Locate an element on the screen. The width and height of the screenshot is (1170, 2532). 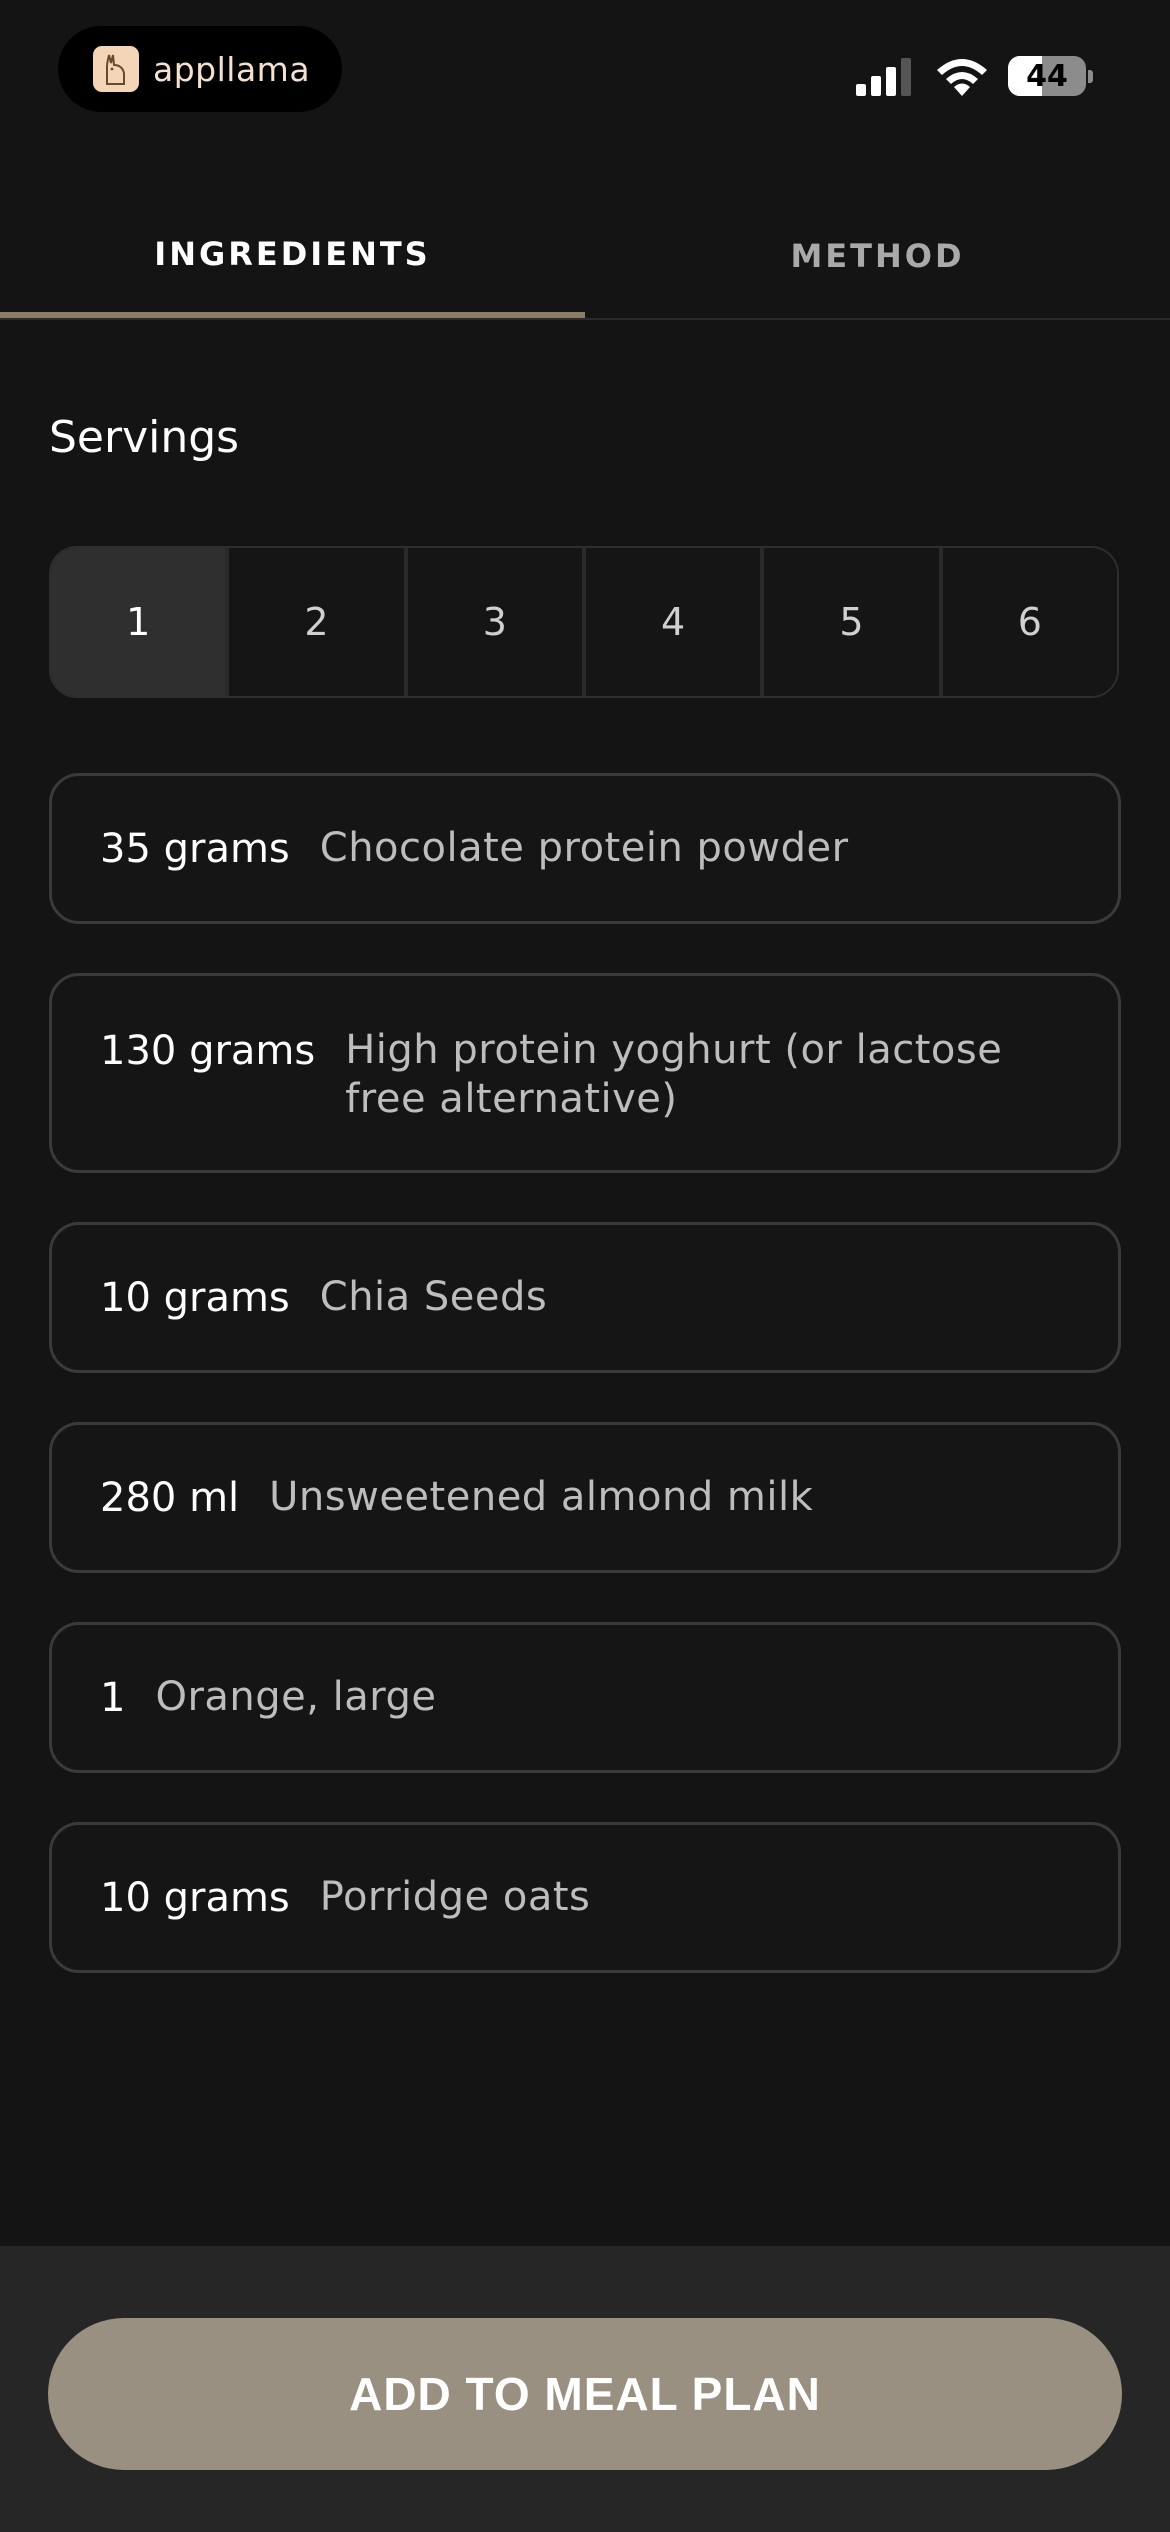
ingredient-name: Chocolate protein powder is located at coordinates (584, 848).